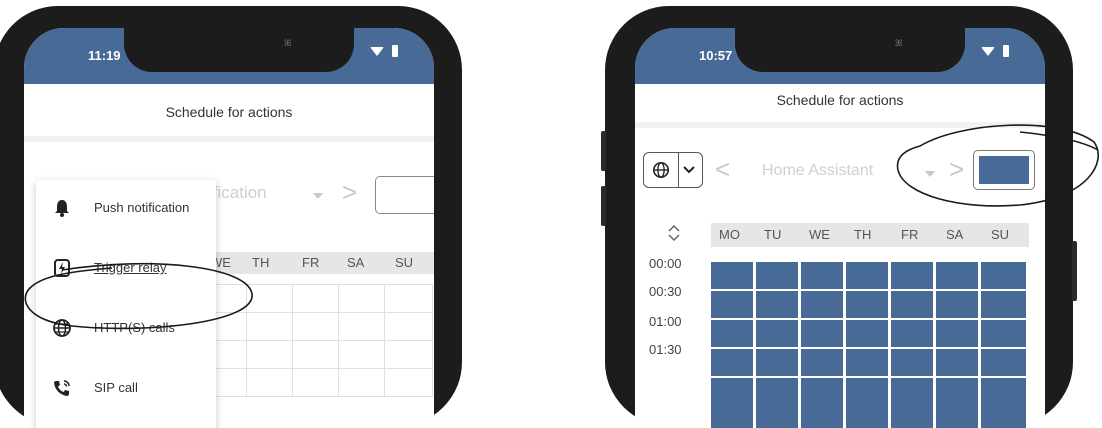 Image resolution: width=1102 pixels, height=428 pixels. I want to click on volume-down-button, so click(603, 206).